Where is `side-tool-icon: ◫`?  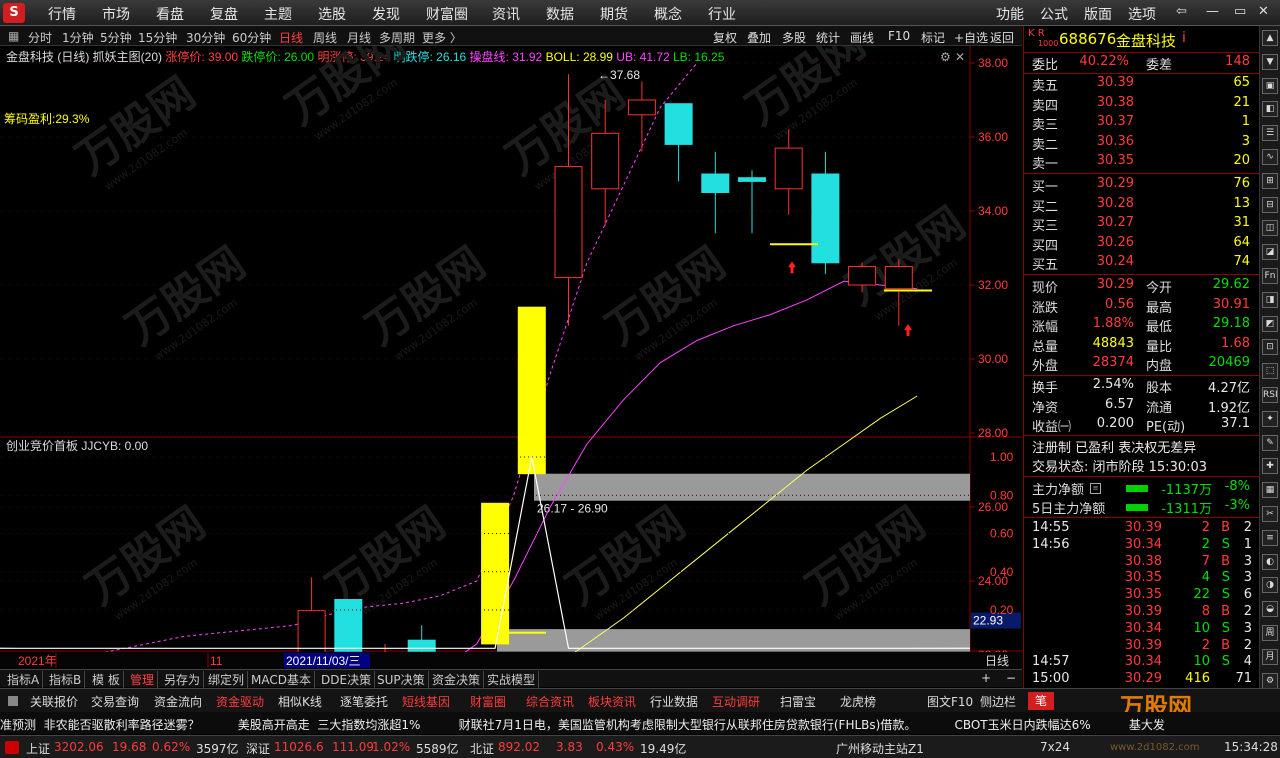 side-tool-icon: ◫ is located at coordinates (1270, 228).